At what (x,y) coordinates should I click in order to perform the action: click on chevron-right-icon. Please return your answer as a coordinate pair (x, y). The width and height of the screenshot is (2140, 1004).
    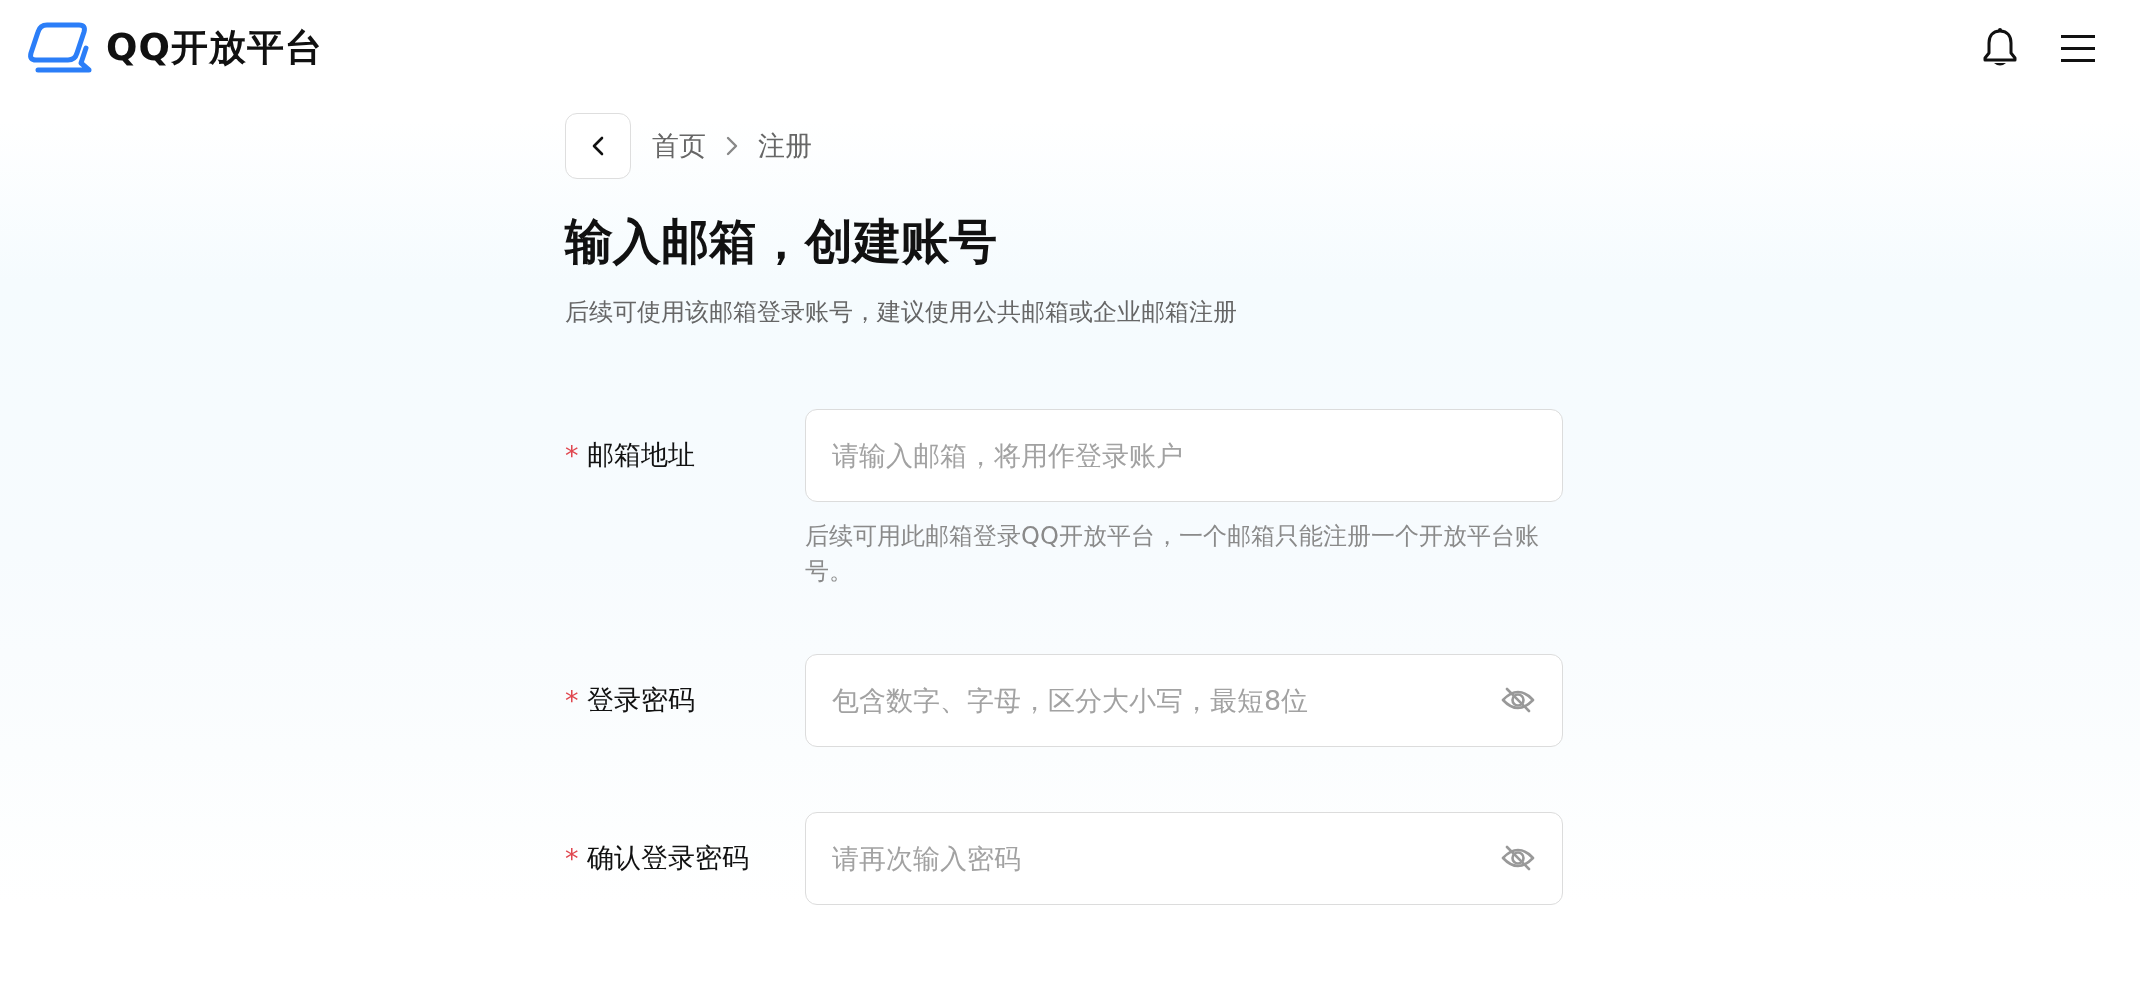
    Looking at the image, I should click on (732, 146).